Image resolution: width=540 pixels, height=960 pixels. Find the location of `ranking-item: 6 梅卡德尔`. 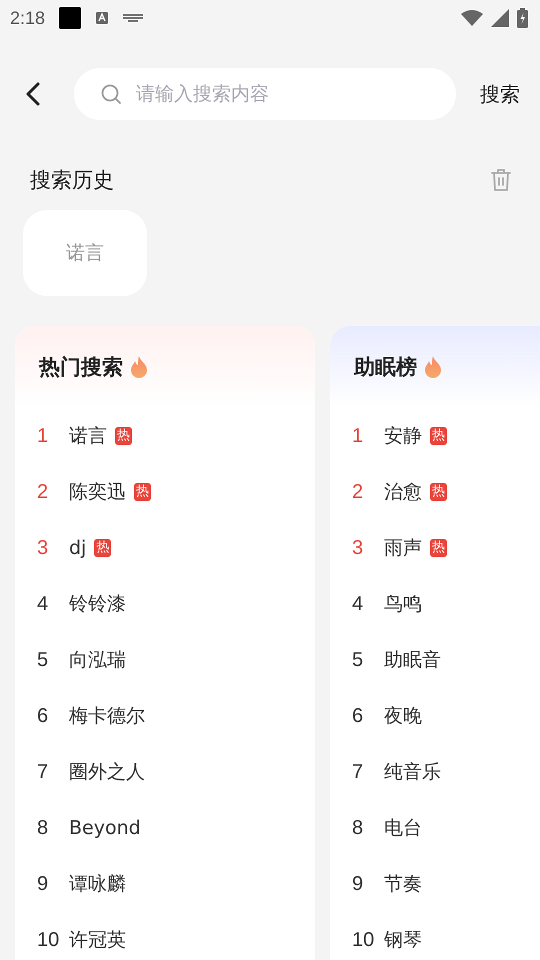

ranking-item: 6 梅卡德尔 is located at coordinates (165, 716).